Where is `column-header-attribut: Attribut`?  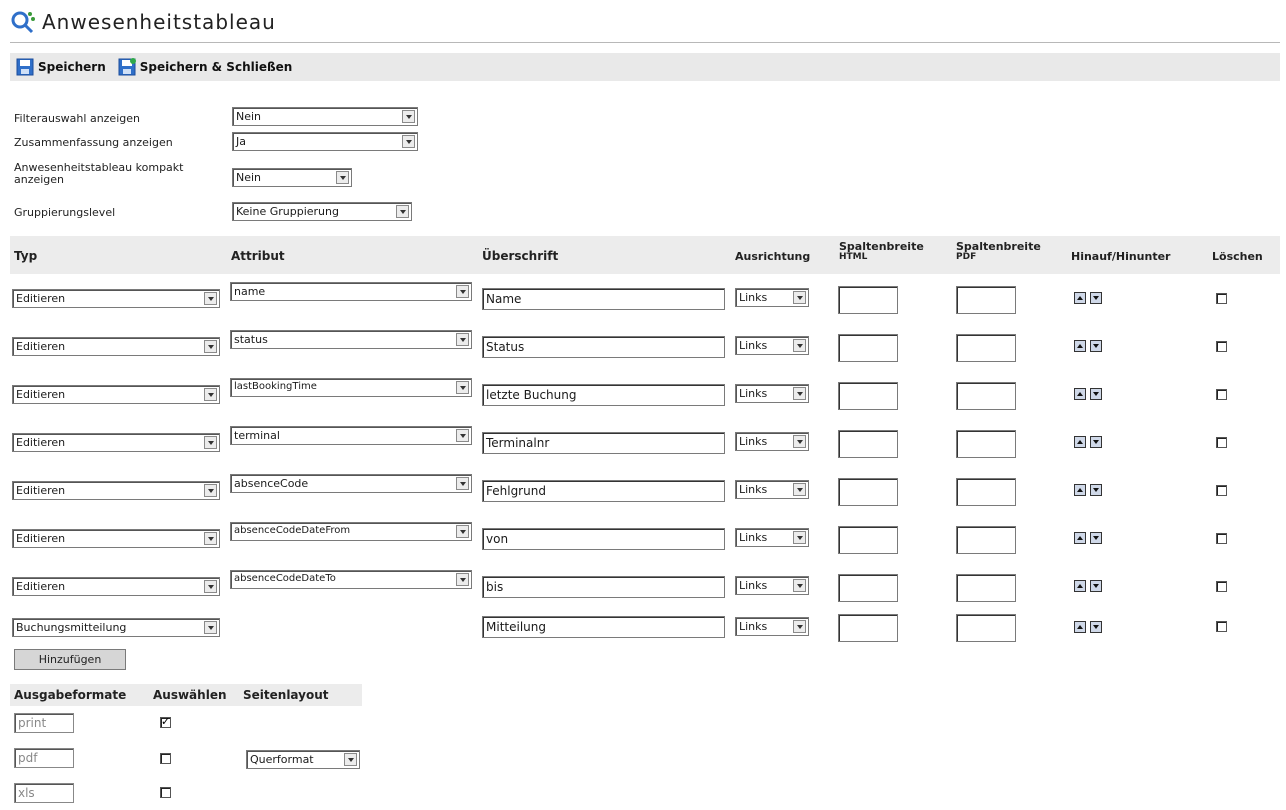 column-header-attribut: Attribut is located at coordinates (258, 256).